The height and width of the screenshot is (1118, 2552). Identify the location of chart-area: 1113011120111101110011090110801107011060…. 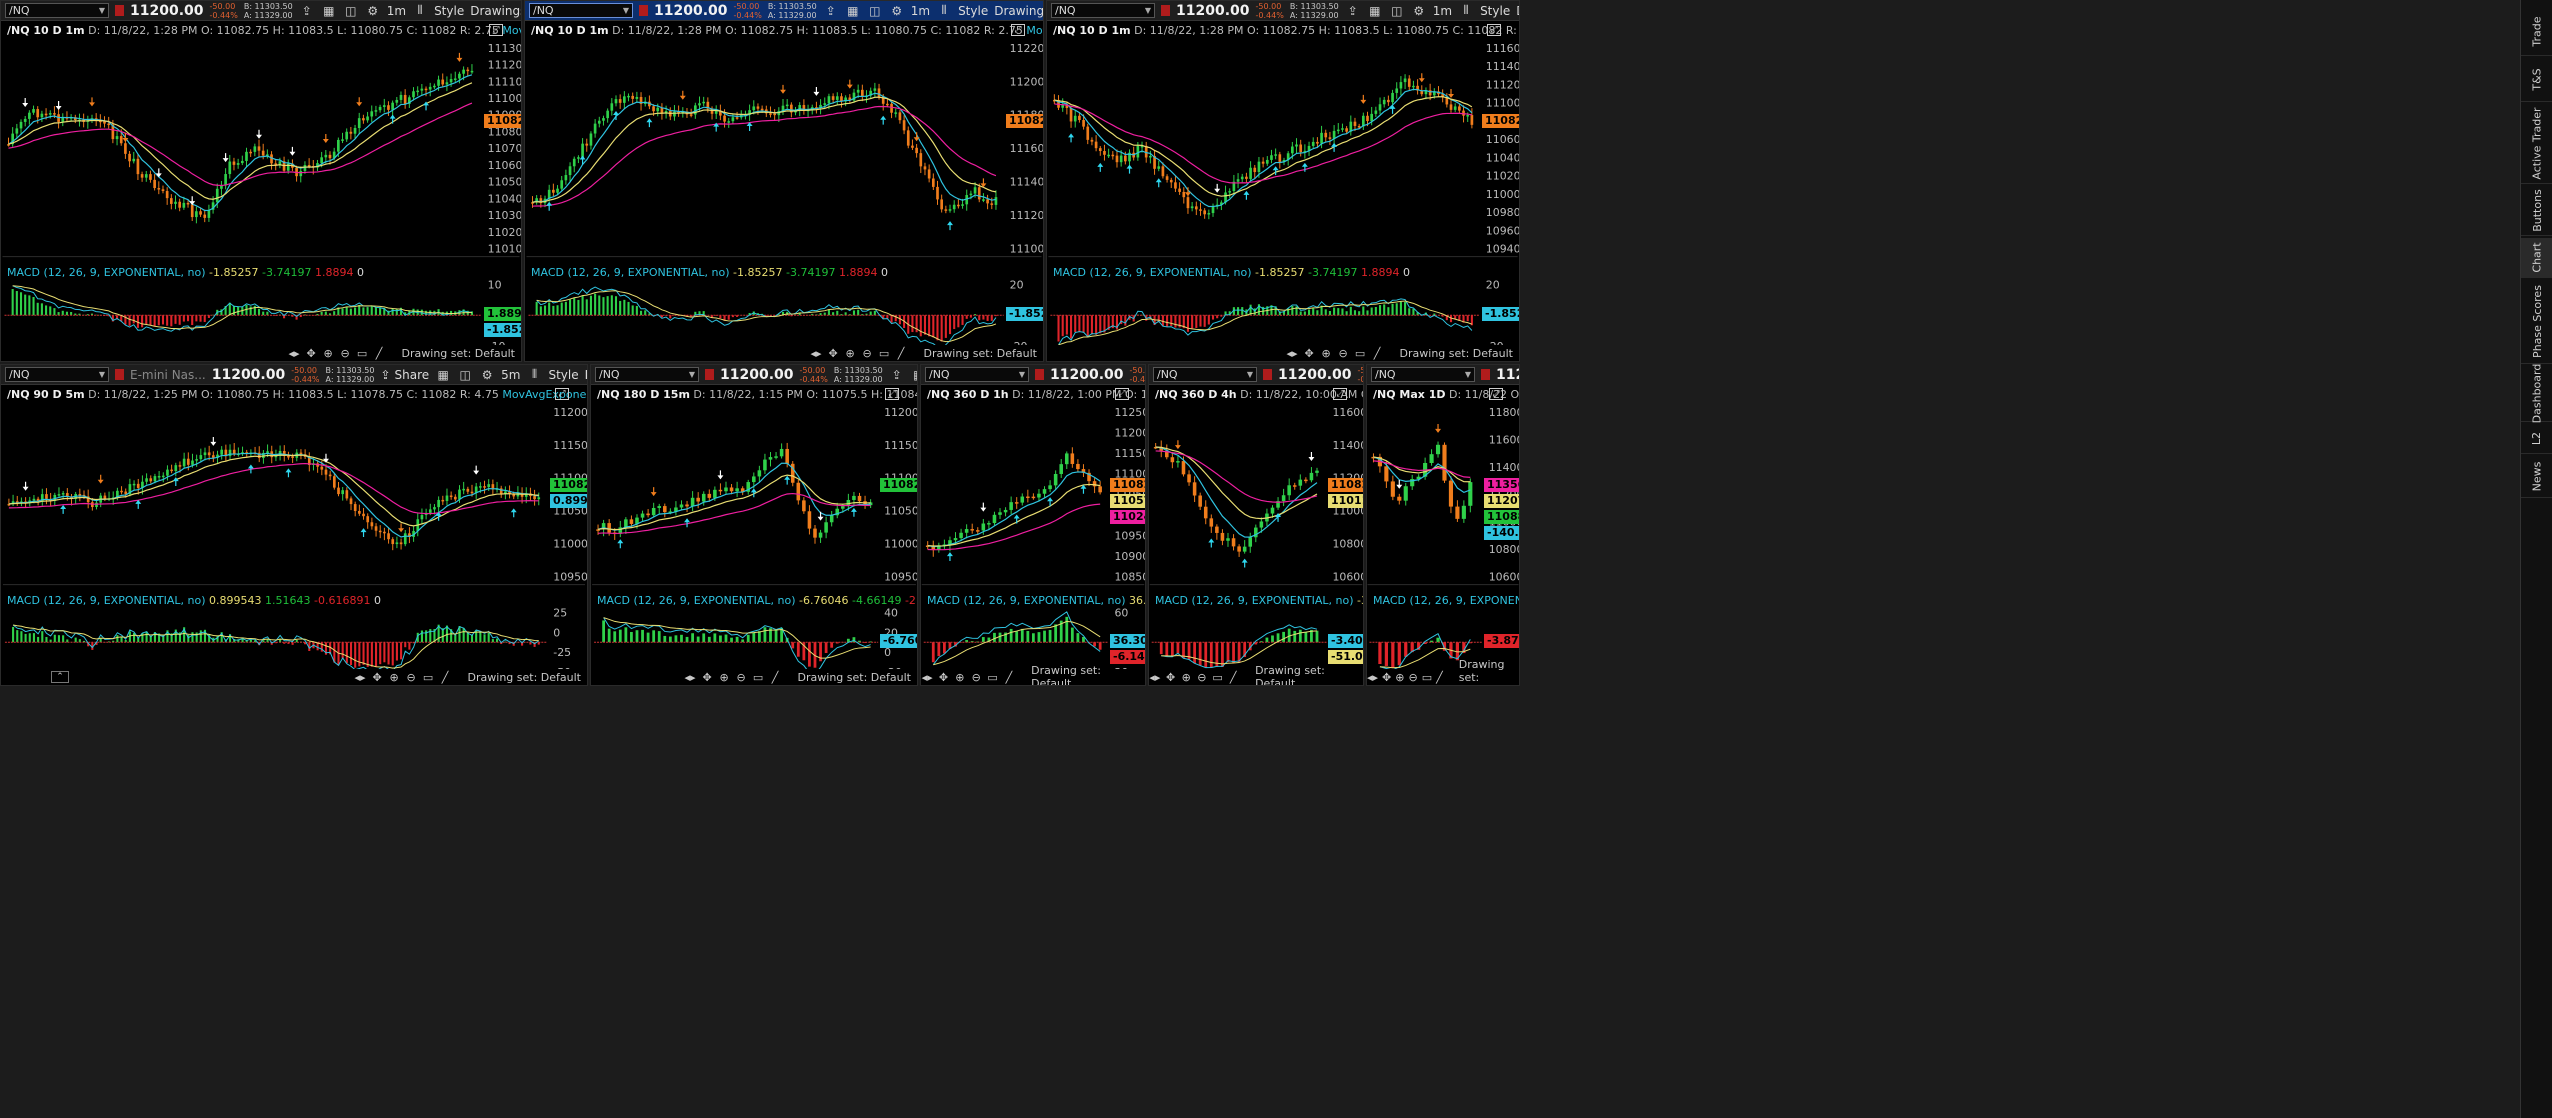
(261, 191).